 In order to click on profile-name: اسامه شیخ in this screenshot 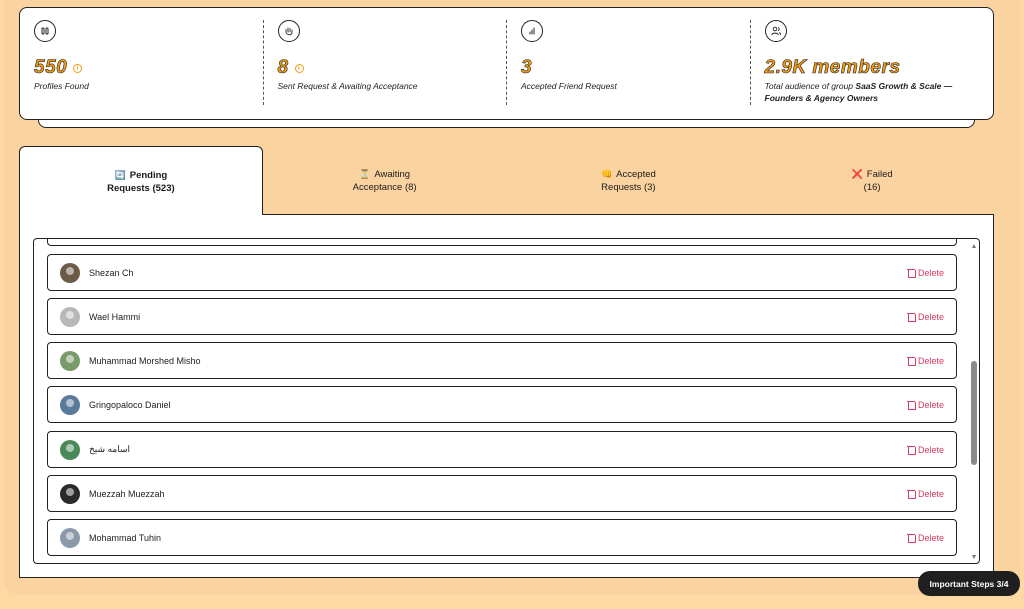, I will do `click(498, 449)`.